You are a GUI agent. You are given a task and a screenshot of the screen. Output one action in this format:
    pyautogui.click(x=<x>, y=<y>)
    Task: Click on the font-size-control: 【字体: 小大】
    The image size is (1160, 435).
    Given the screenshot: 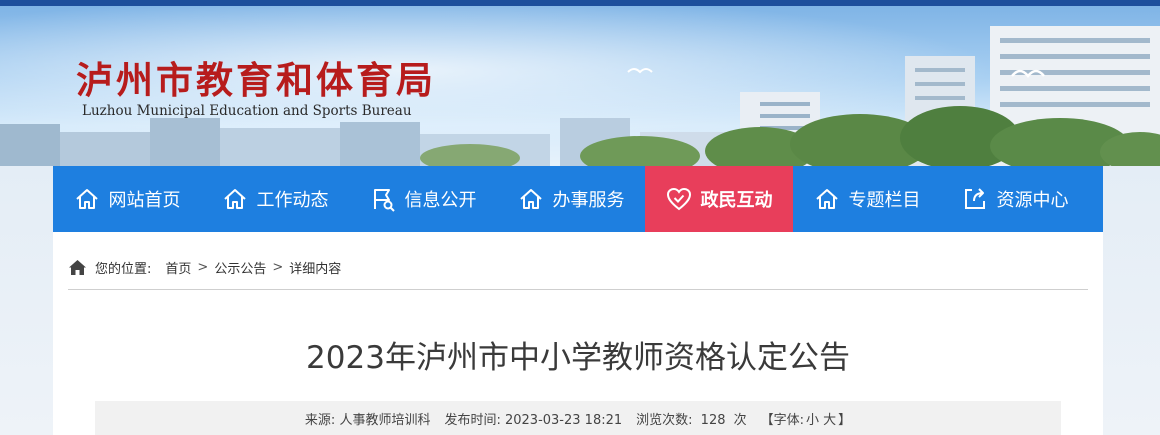 What is the action you would take?
    pyautogui.click(x=806, y=418)
    